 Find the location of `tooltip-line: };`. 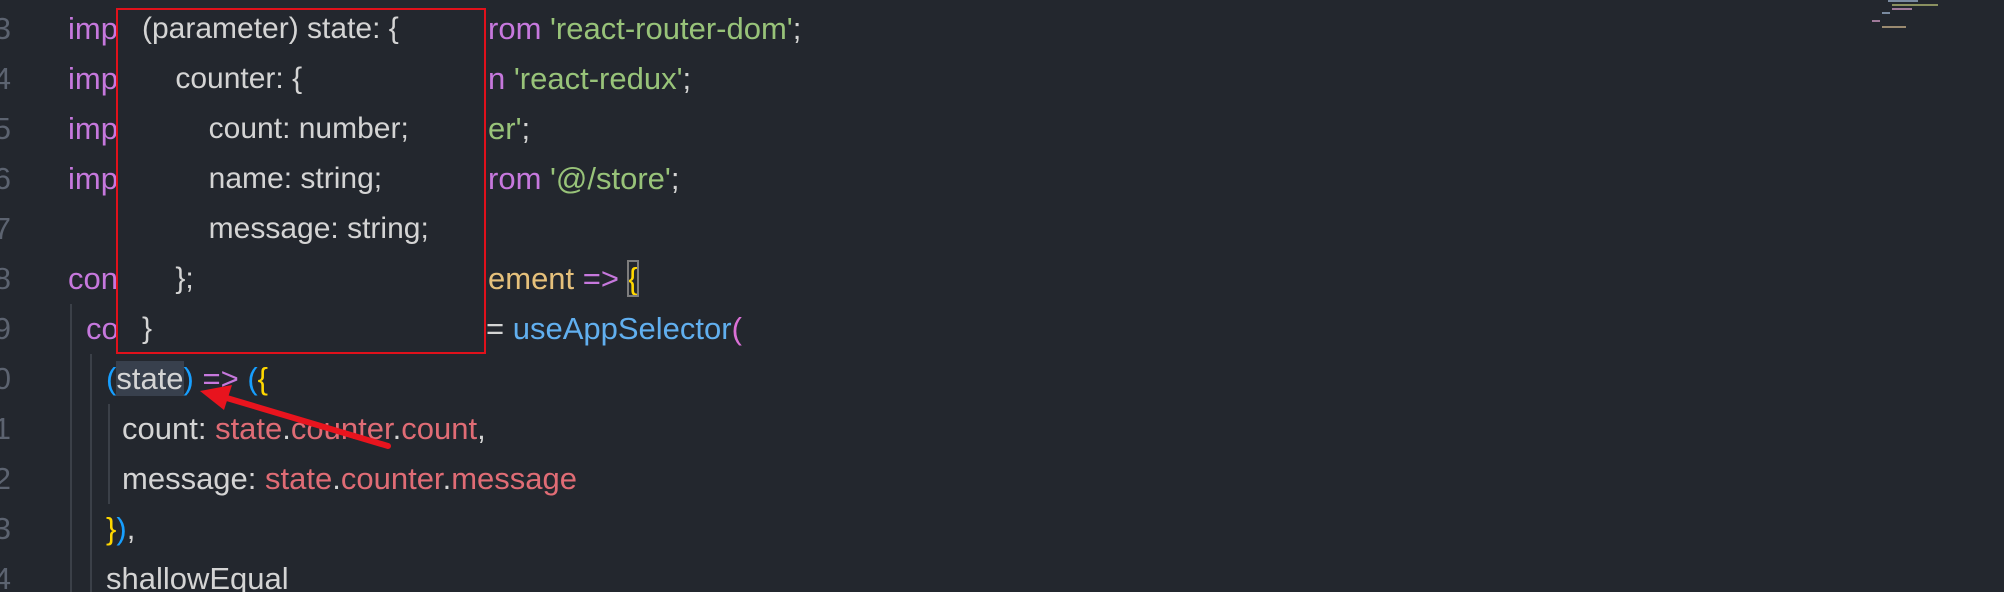

tooltip-line: }; is located at coordinates (168, 278).